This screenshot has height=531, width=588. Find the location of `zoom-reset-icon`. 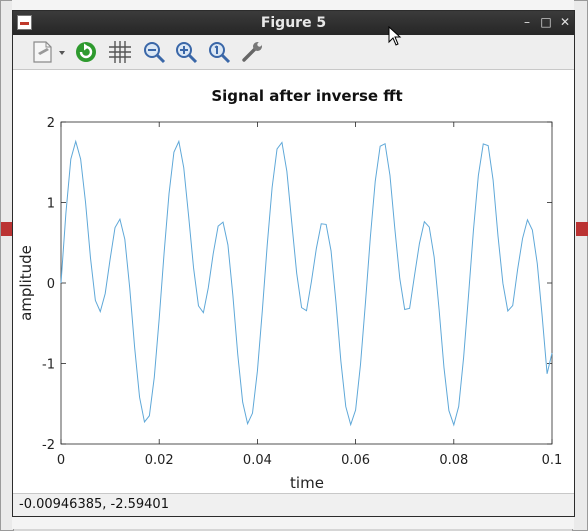

zoom-reset-icon is located at coordinates (220, 53).